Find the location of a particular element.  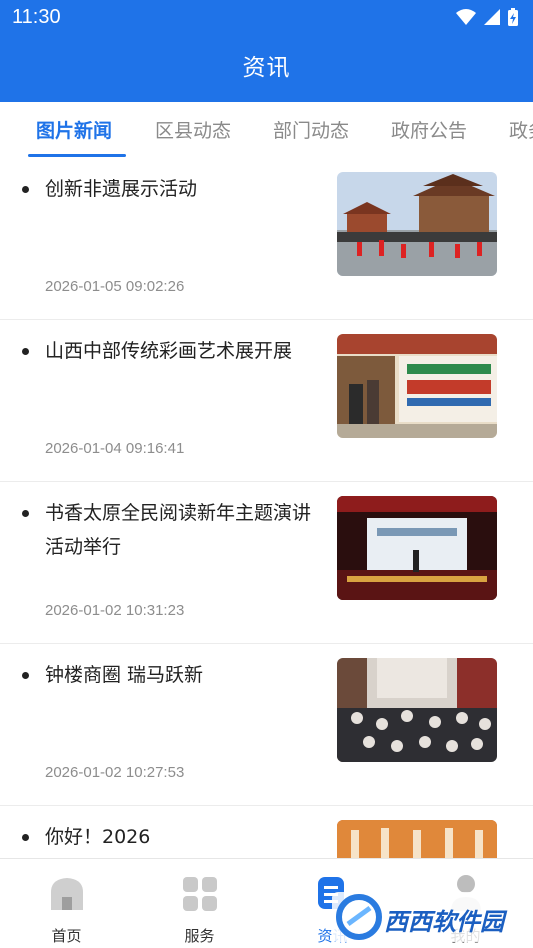

news-date: 2026-01-05 09:02:26 is located at coordinates (115, 286).